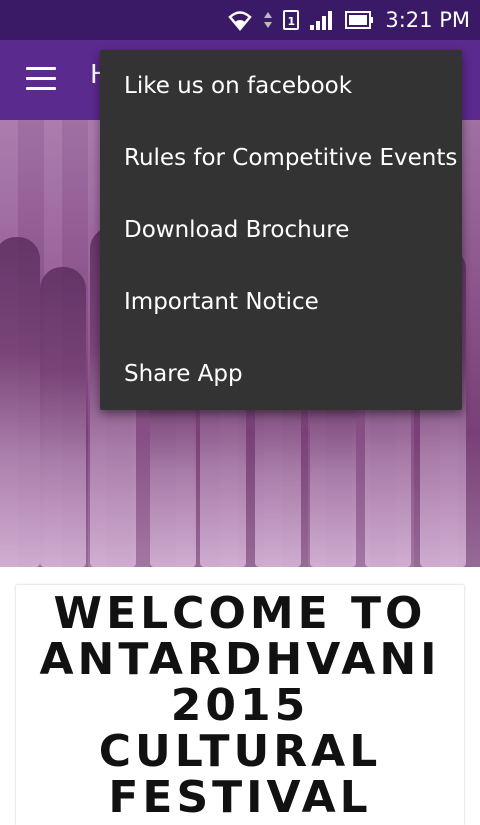 The width and height of the screenshot is (480, 825). What do you see at coordinates (268, 20) in the screenshot?
I see `data-arrows-icon` at bounding box center [268, 20].